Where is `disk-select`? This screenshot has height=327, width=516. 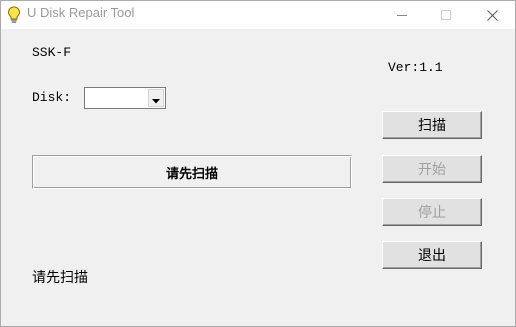
disk-select is located at coordinates (125, 98).